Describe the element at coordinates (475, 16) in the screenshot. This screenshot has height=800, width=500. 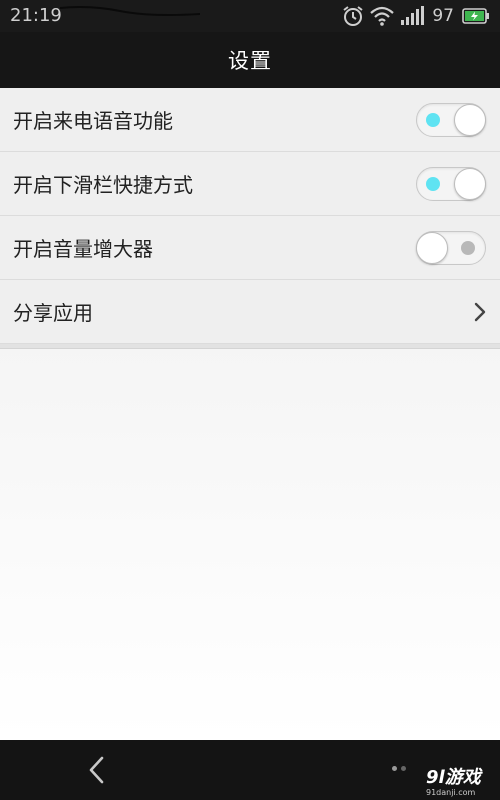
I see `battery-charging-icon` at that location.